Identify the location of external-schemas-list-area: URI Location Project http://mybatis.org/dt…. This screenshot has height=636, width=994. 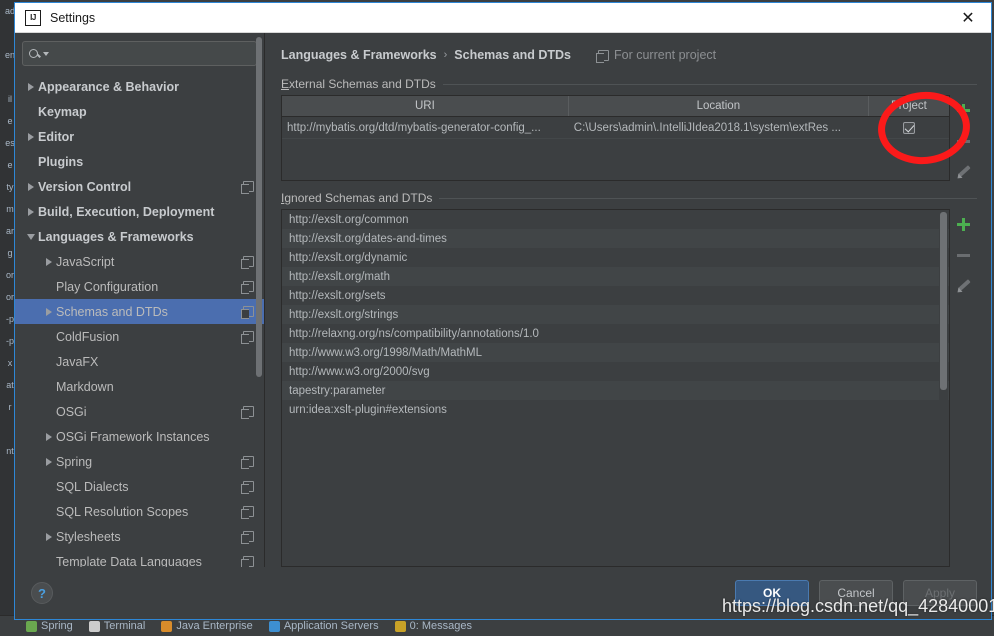
(629, 138).